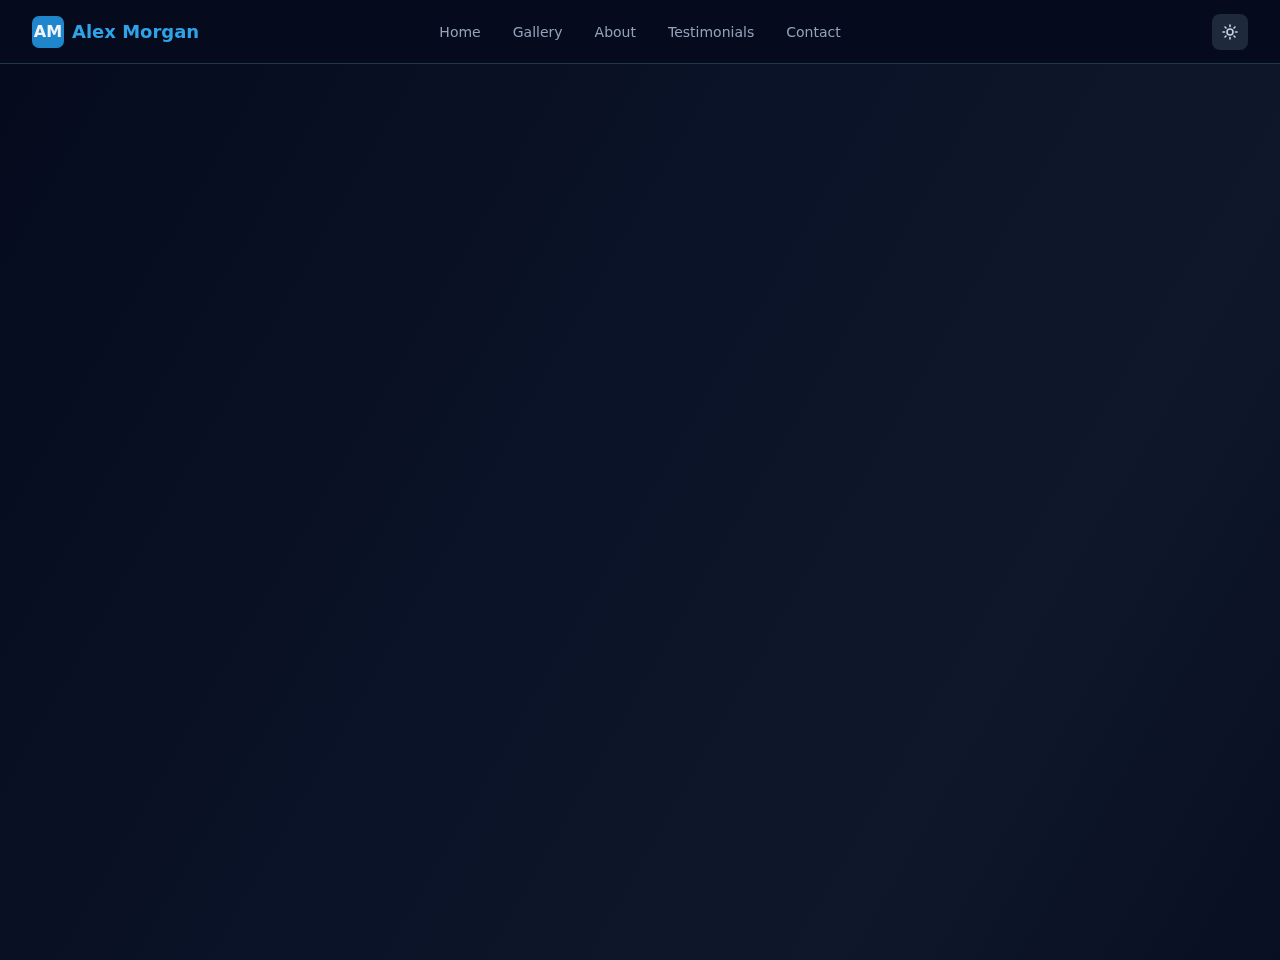  I want to click on theme-toggle-button, so click(1230, 31).